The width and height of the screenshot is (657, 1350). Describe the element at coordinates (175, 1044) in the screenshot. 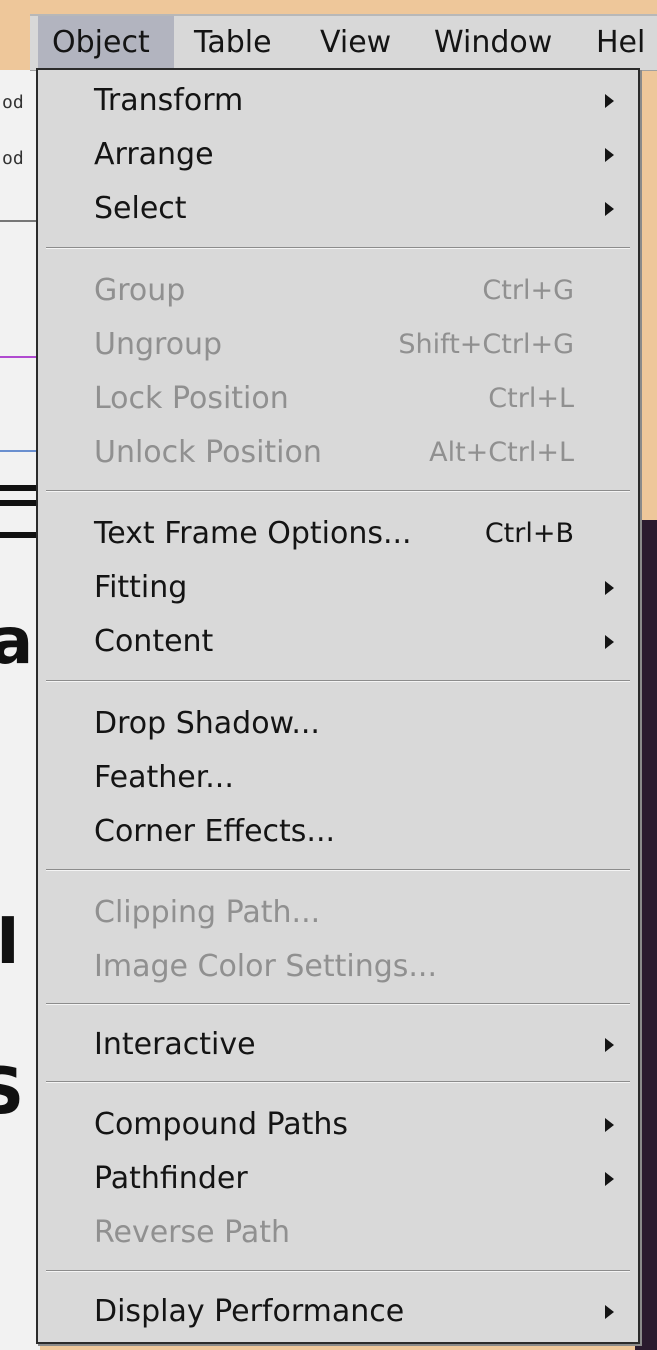

I see `menu-item-label: Interactive` at that location.